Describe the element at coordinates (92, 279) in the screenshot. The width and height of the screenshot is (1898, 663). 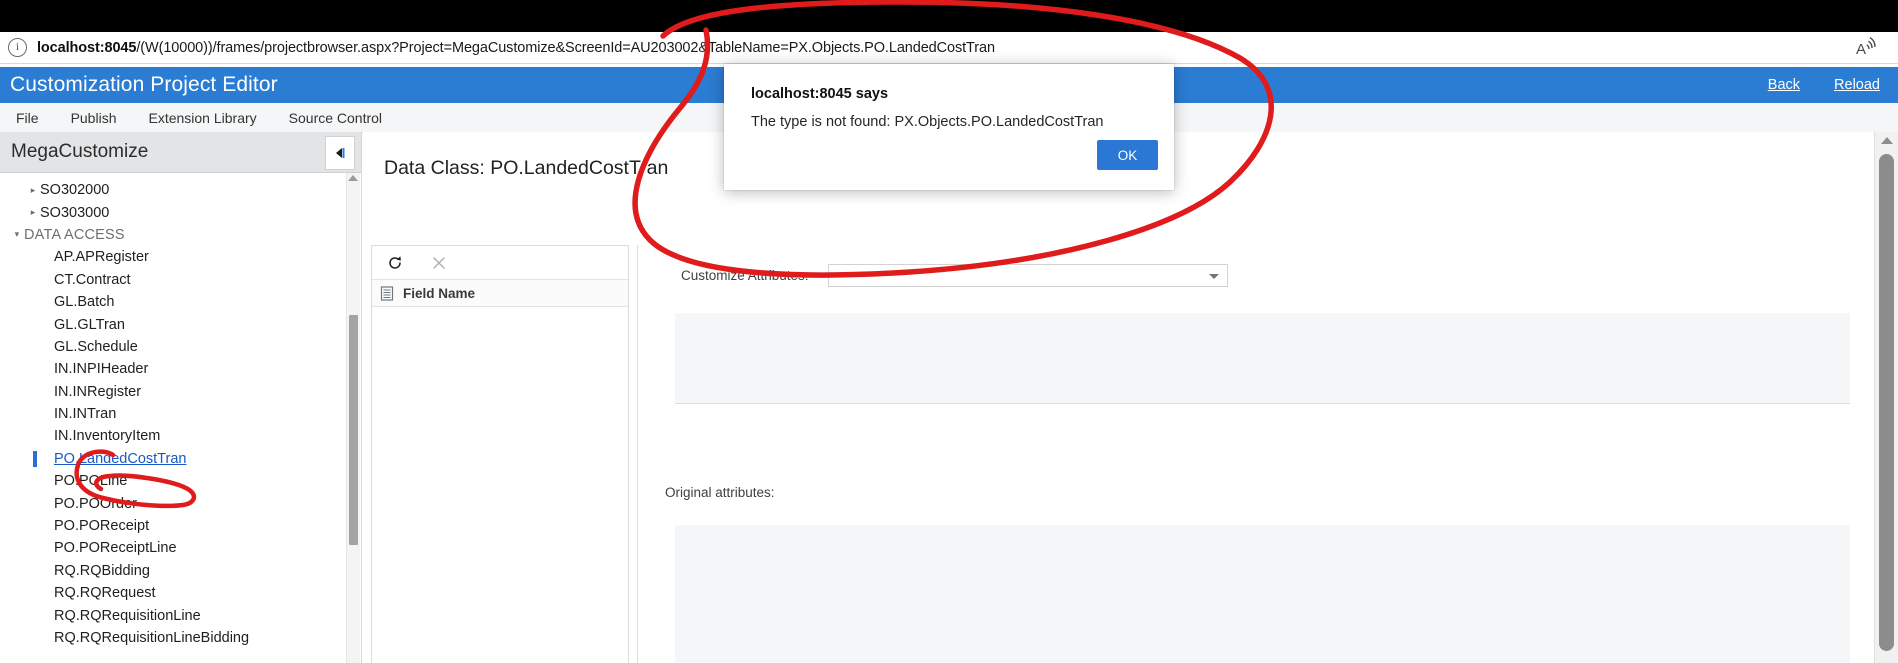
I see `tree-item-label: CT.Contract` at that location.